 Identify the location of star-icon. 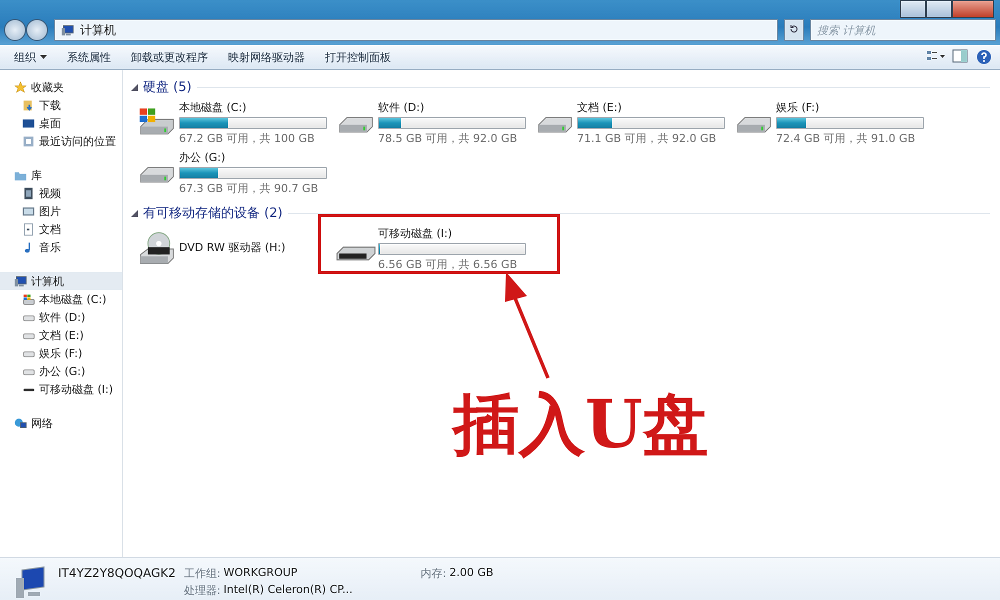
(20, 87).